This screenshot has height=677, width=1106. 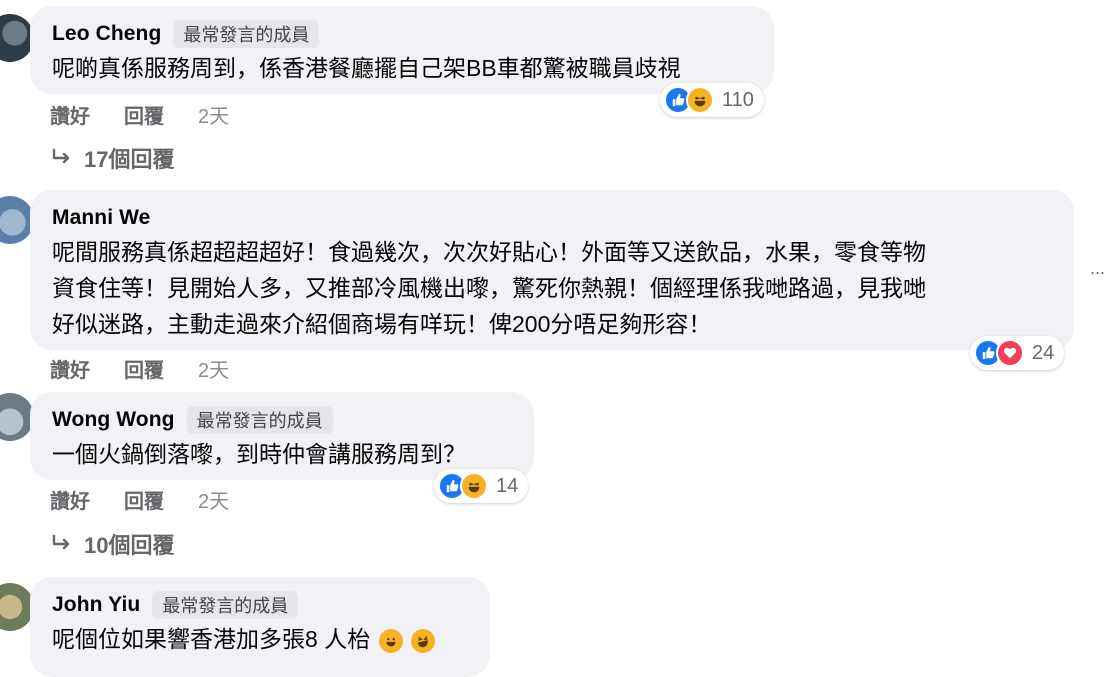 I want to click on reaction-summary: 110, so click(x=712, y=100).